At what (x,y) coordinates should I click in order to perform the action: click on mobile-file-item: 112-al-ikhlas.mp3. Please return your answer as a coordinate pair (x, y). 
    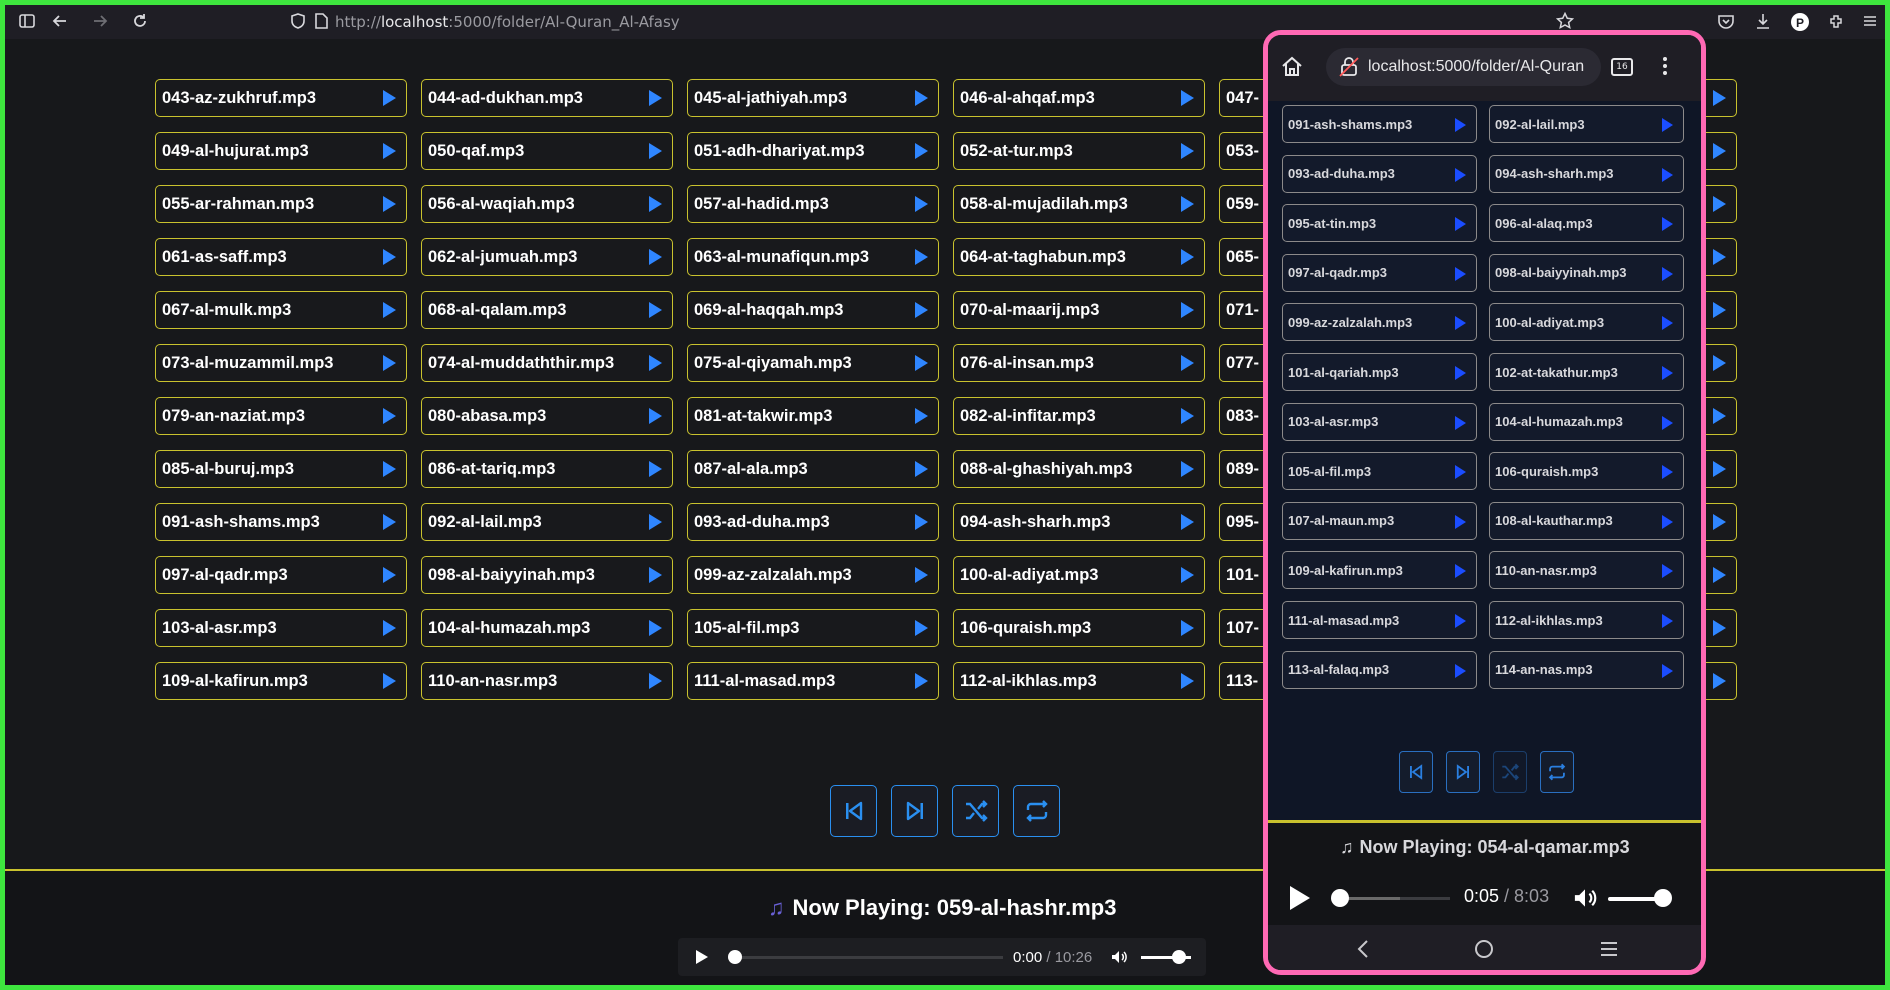
    Looking at the image, I should click on (1586, 620).